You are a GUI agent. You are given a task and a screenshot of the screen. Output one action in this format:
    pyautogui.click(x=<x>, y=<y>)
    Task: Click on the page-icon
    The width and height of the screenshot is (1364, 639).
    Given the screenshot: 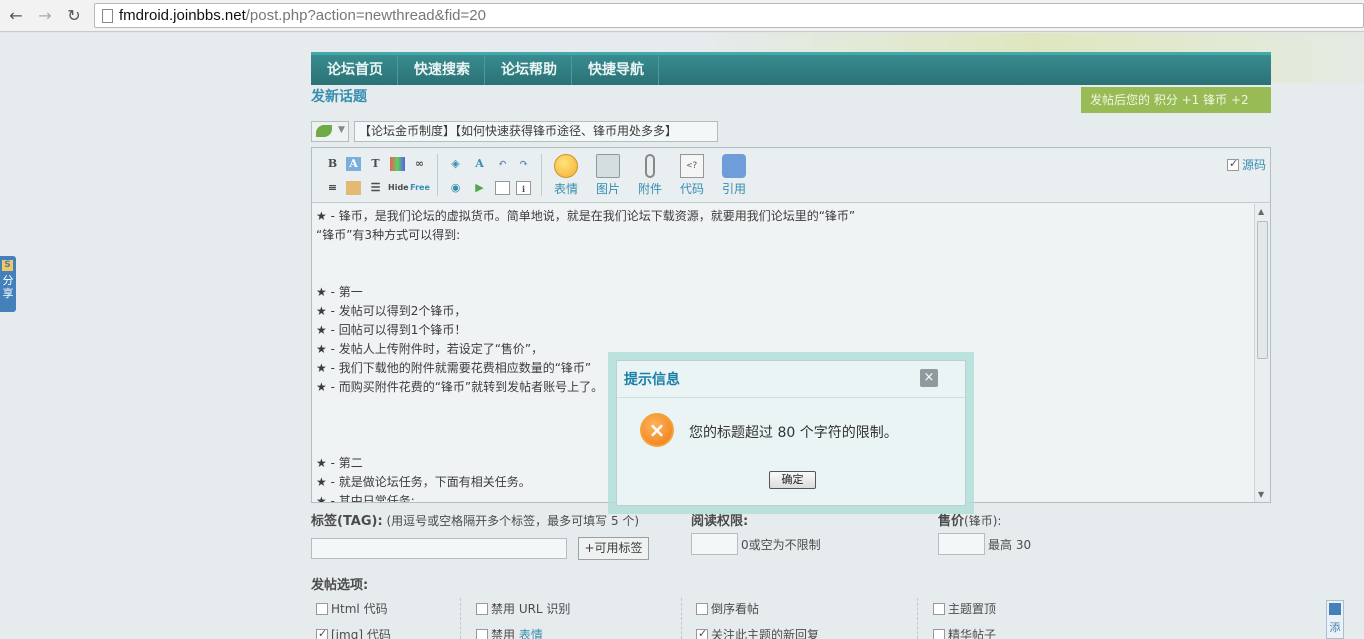 What is the action you would take?
    pyautogui.click(x=107, y=16)
    